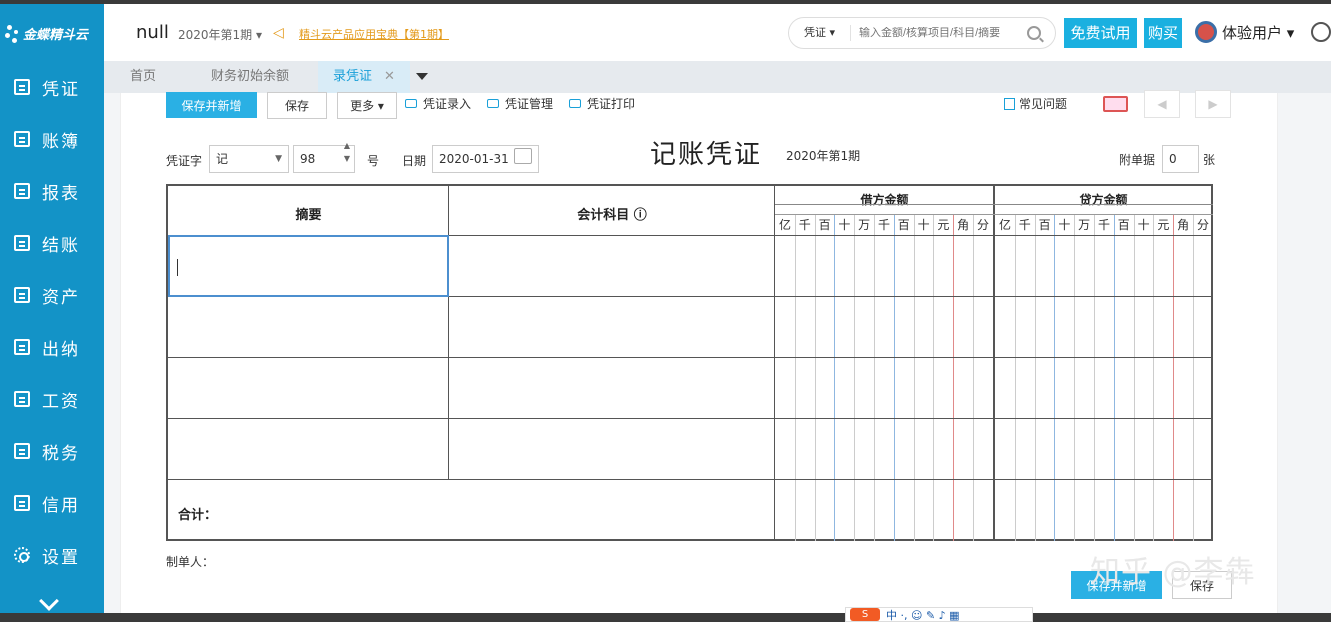  What do you see at coordinates (52, 503) in the screenshot?
I see `sidebar-item-8: 信用` at bounding box center [52, 503].